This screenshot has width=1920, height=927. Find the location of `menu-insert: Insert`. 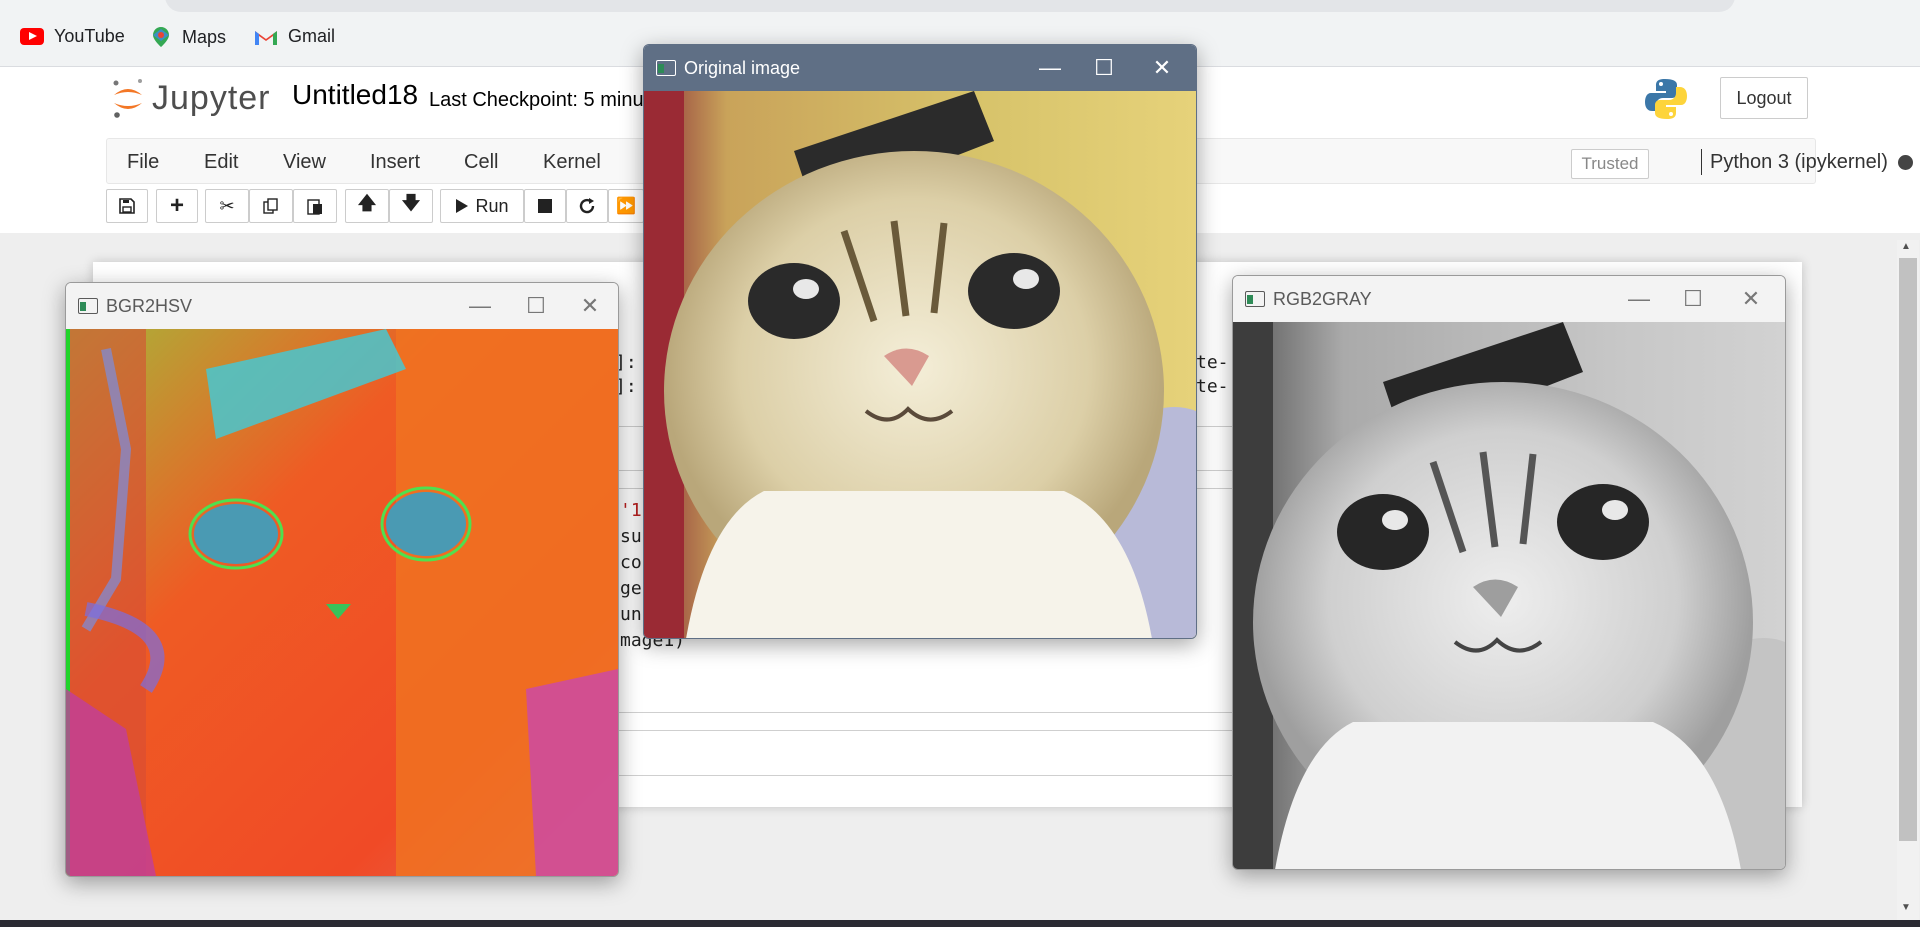

menu-insert: Insert is located at coordinates (395, 162).